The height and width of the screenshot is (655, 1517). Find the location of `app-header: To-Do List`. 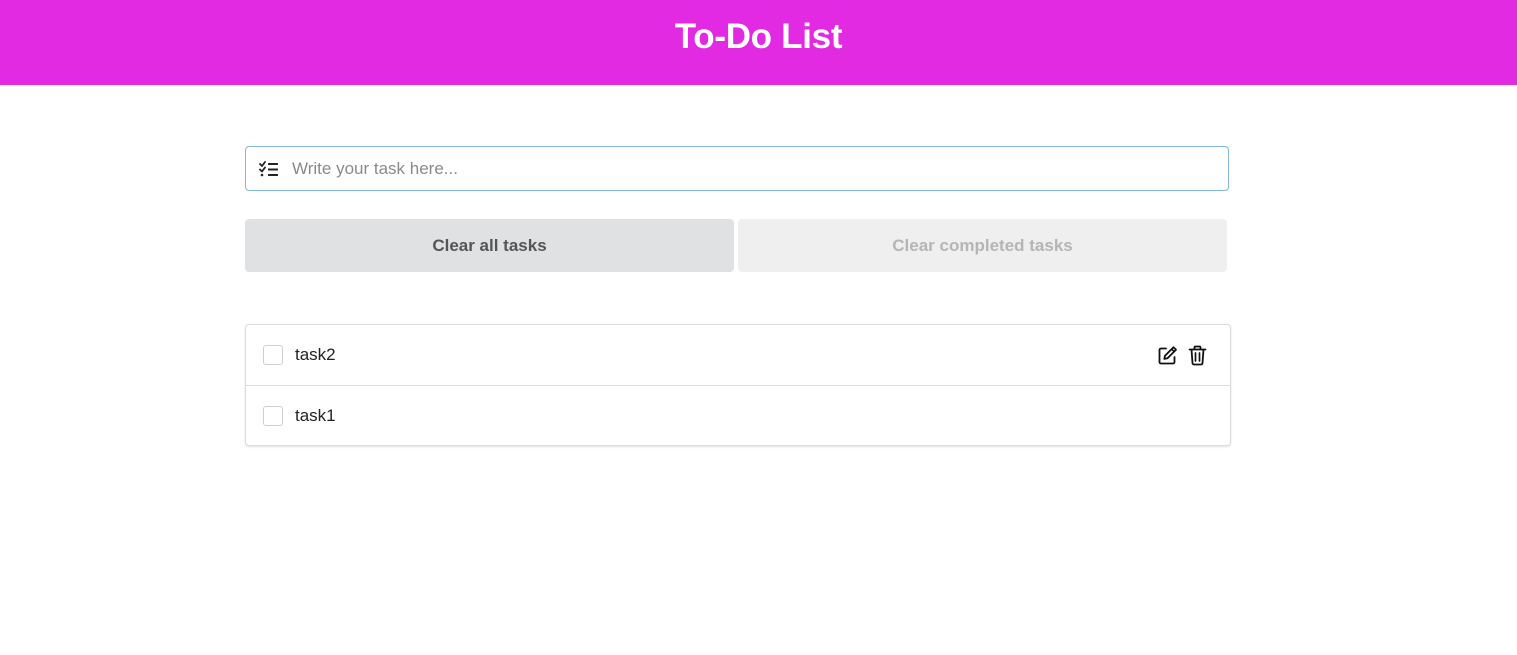

app-header: To-Do List is located at coordinates (758, 42).